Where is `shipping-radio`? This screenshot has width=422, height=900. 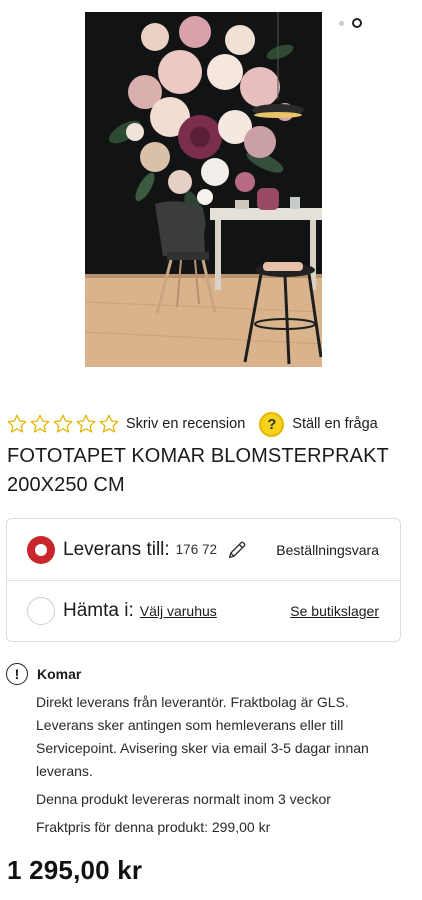
shipping-radio is located at coordinates (41, 549).